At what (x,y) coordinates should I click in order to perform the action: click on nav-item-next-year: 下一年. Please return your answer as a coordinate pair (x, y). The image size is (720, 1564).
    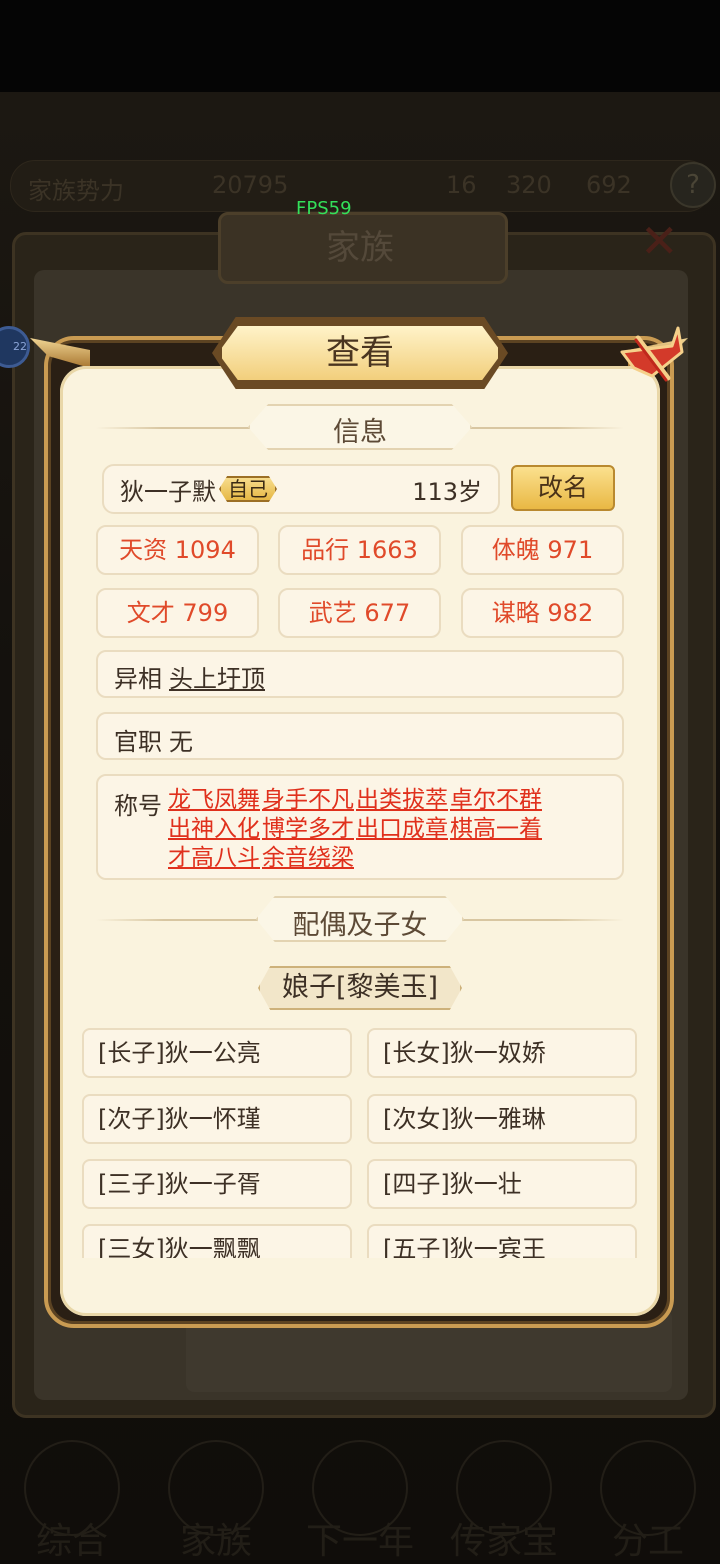
    Looking at the image, I should click on (360, 1501).